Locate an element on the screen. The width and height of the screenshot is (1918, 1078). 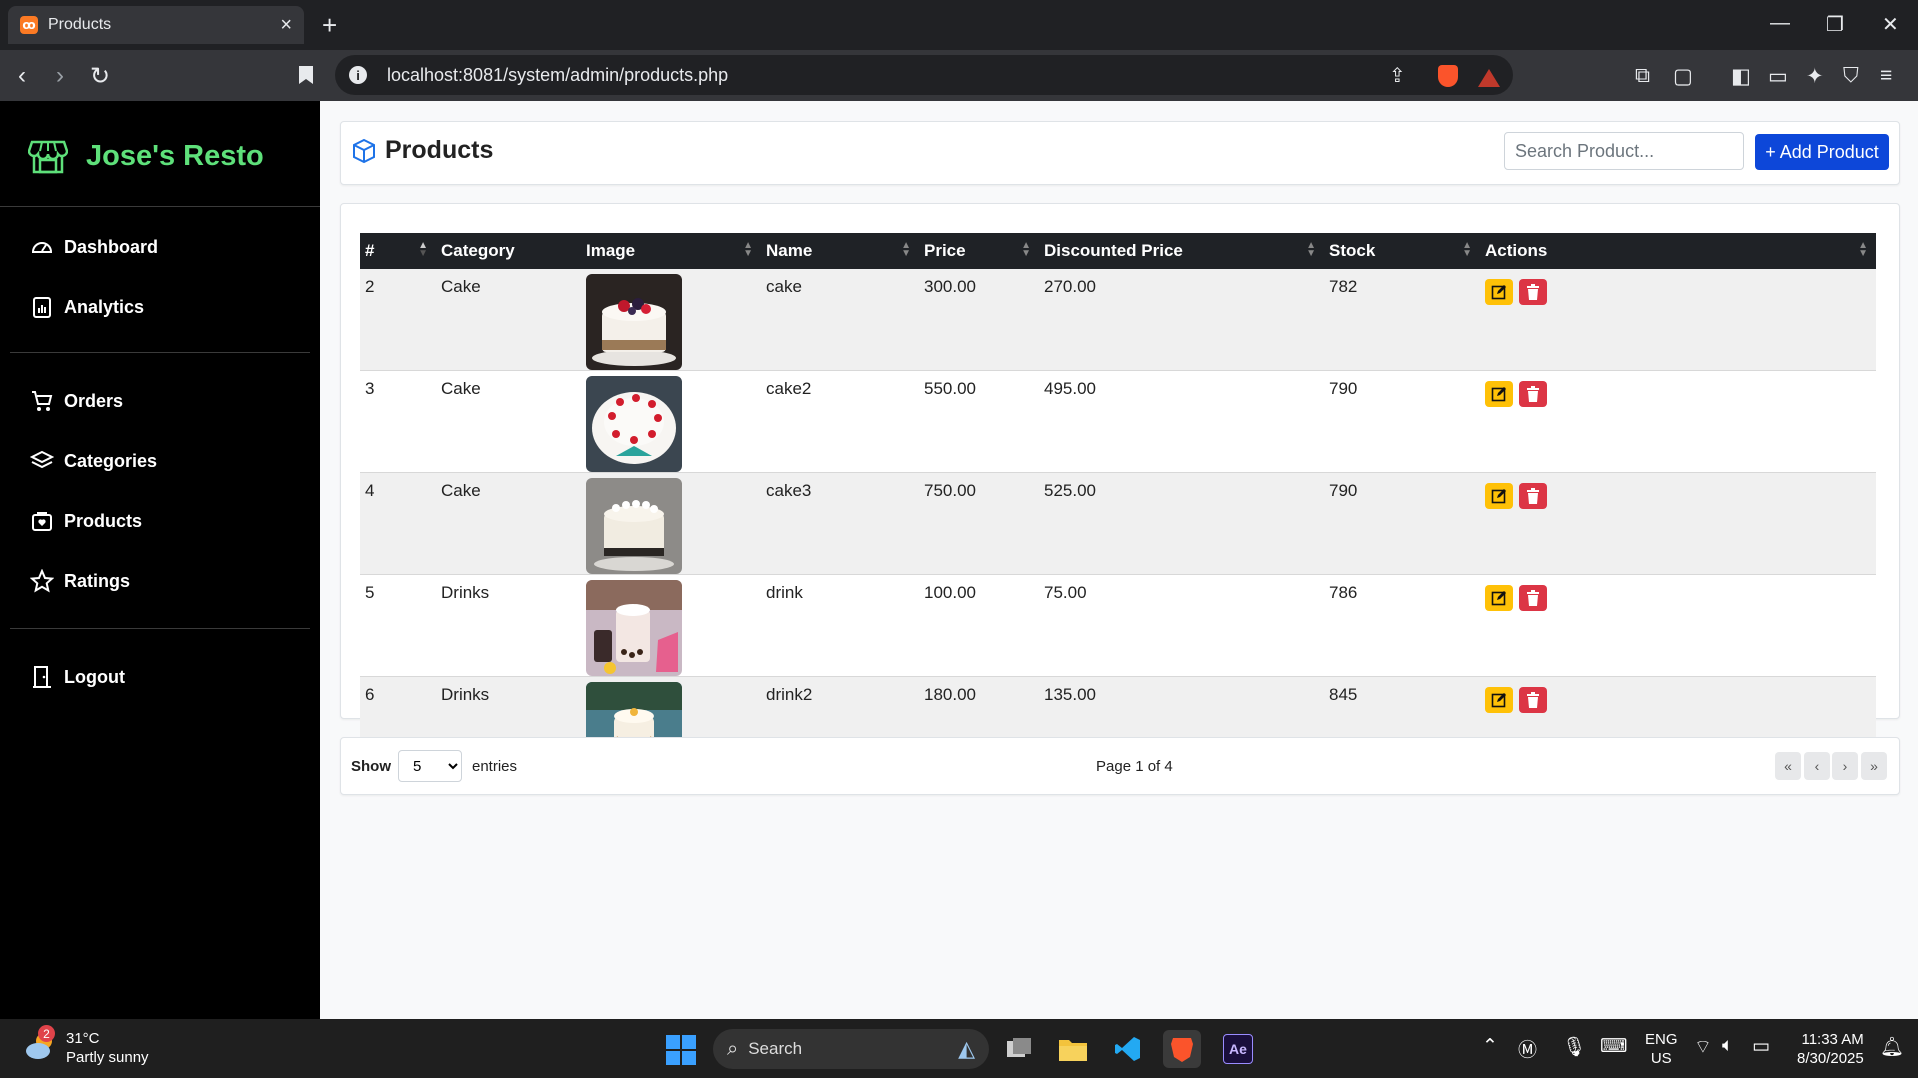
weather-widget: 2 31°C Partly sunny is located at coordinates (86, 1046).